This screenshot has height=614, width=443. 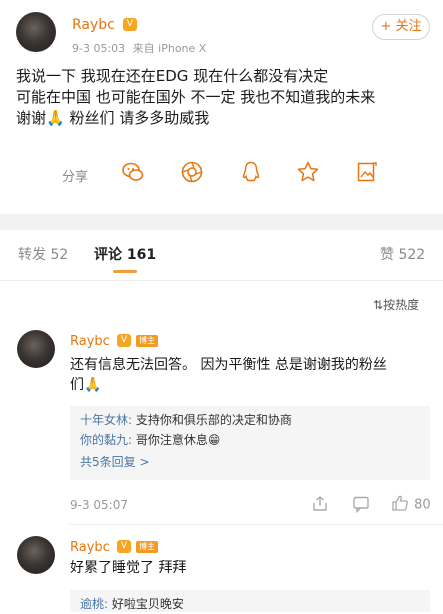 What do you see at coordinates (367, 174) in the screenshot?
I see `image-card-icon` at bounding box center [367, 174].